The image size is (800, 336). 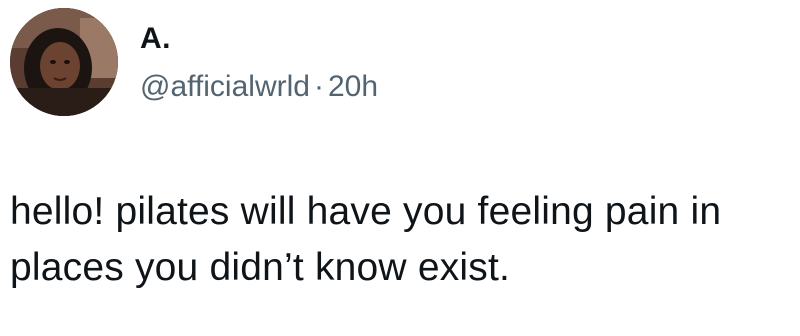 I want to click on avatar, so click(x=64, y=62).